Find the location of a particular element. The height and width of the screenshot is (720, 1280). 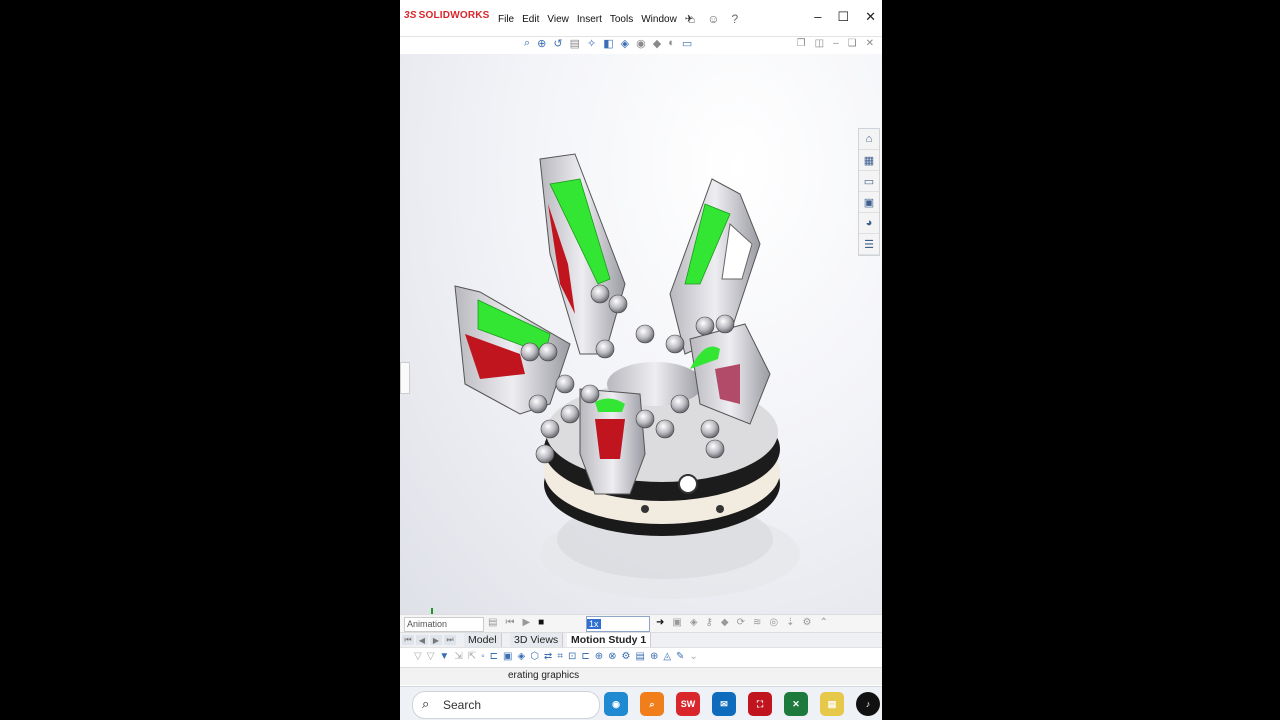

tiktok-icon: ♪ is located at coordinates (868, 704).